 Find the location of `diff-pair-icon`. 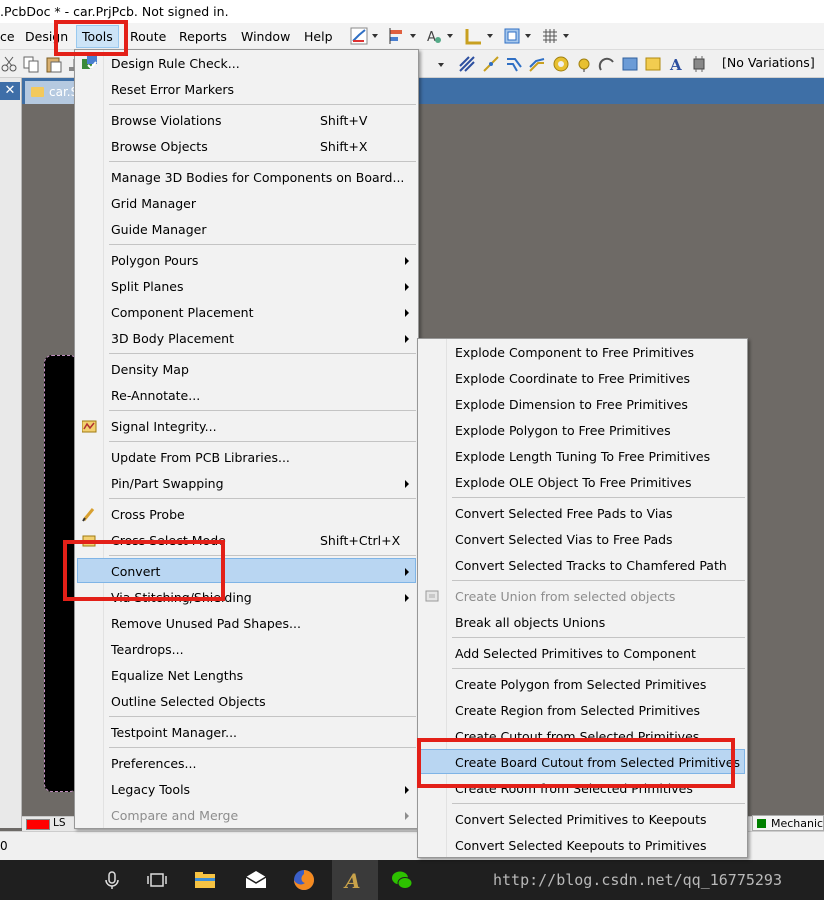

diff-pair-icon is located at coordinates (537, 64).